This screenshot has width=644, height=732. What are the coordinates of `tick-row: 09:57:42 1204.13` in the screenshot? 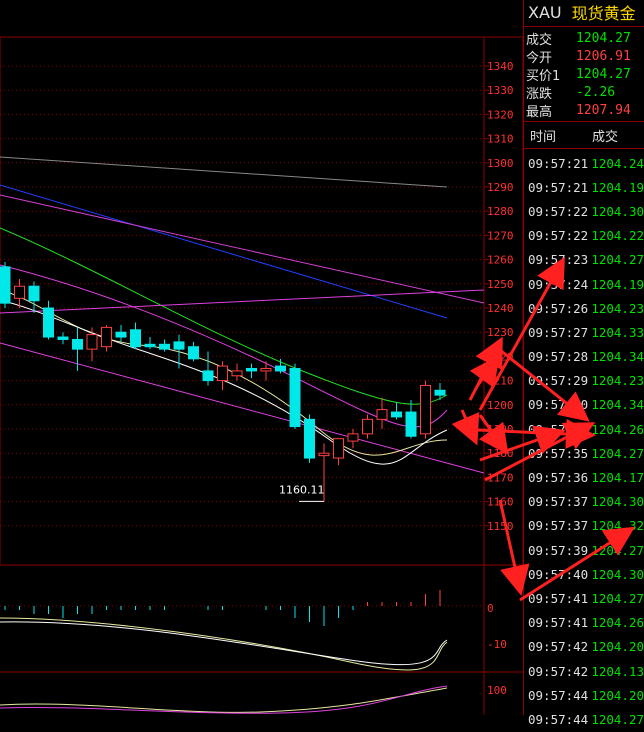 It's located at (584, 671).